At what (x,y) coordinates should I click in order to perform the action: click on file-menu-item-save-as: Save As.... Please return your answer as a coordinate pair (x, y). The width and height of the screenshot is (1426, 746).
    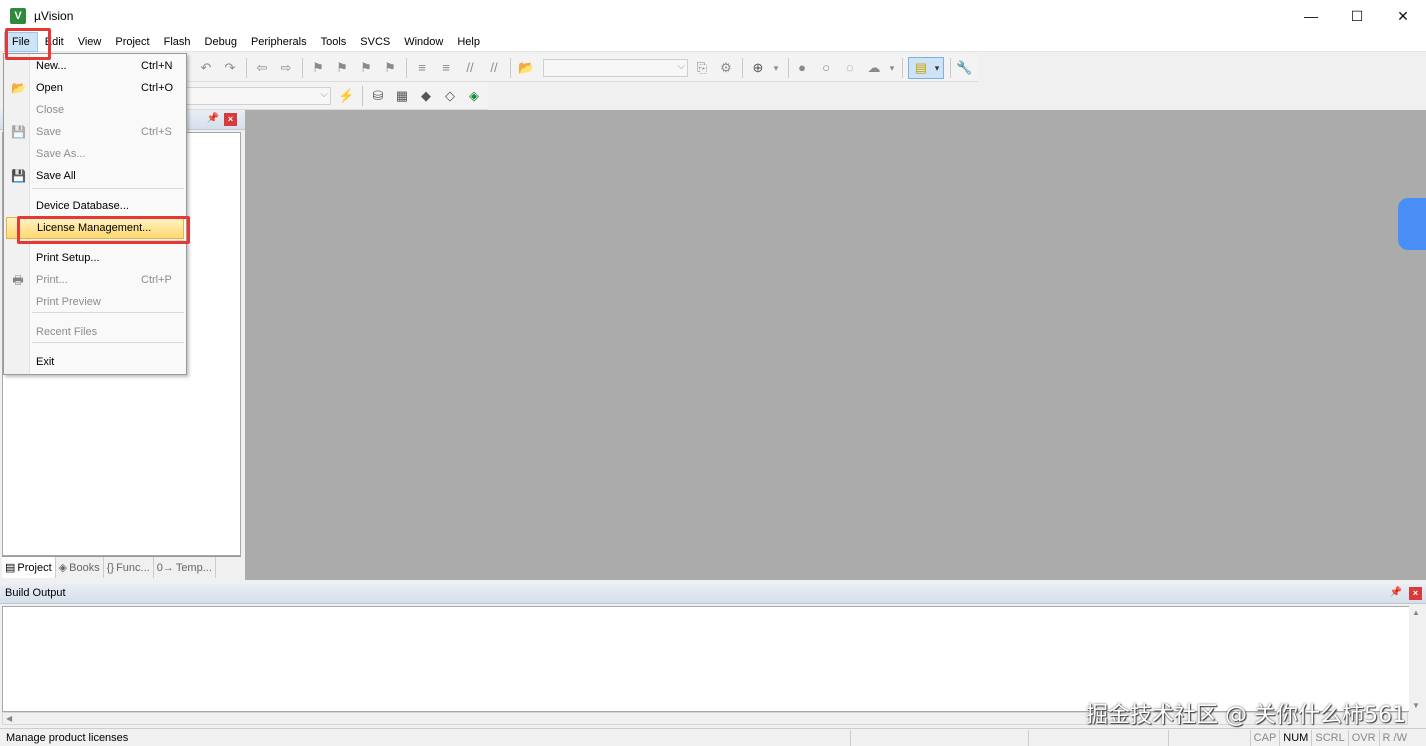
    Looking at the image, I should click on (95, 154).